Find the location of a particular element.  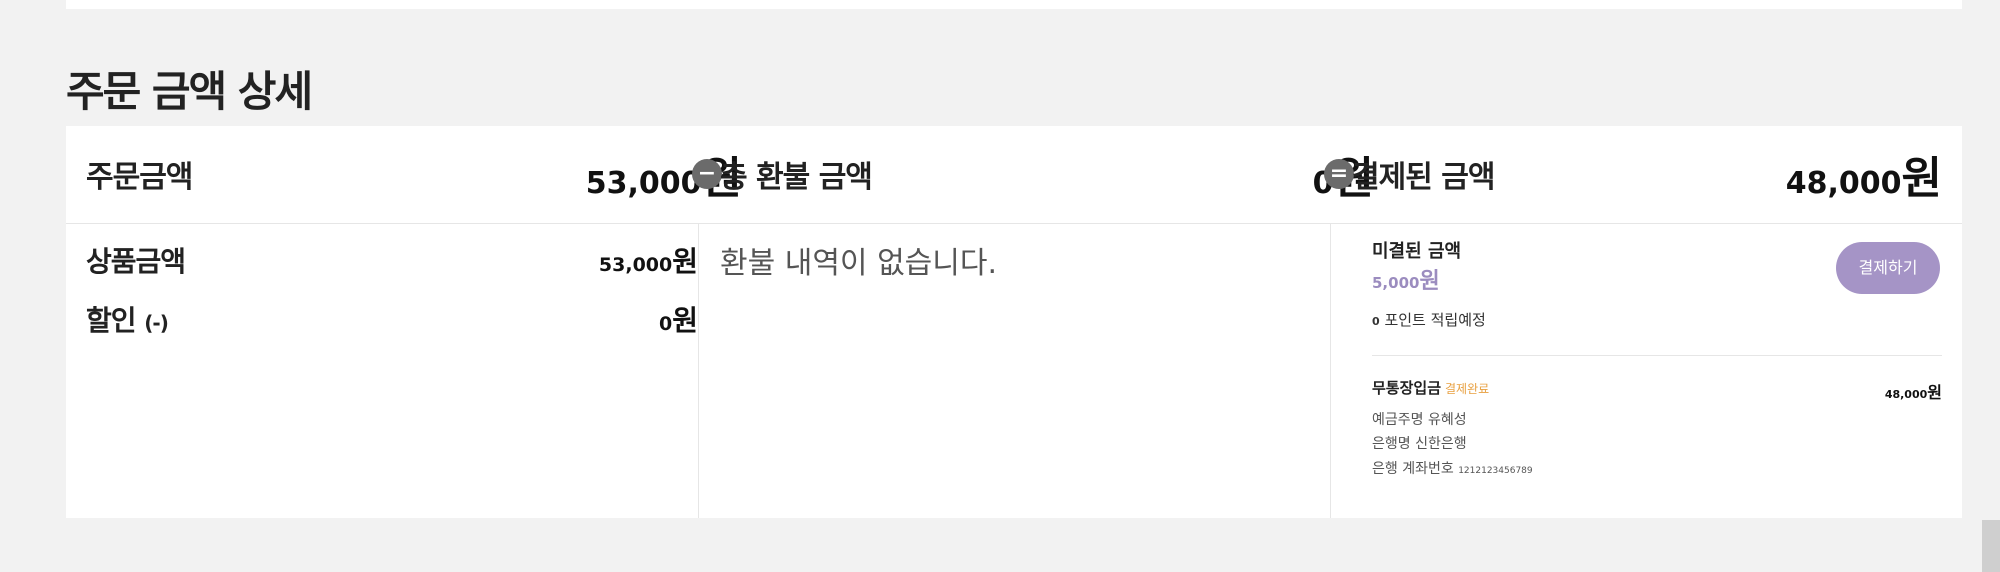

points-text: 포인트 적립예정 is located at coordinates (1435, 320).